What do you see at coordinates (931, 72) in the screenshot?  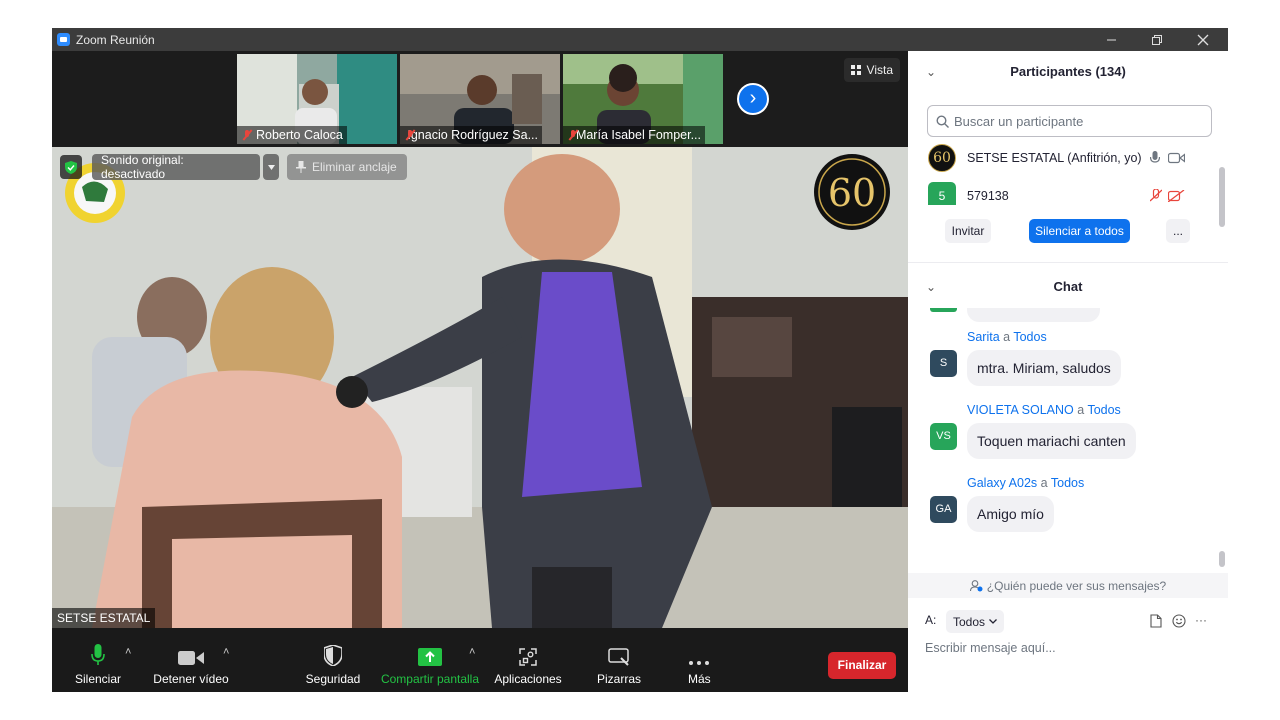 I see `collapse-participants-chevron-icon: ⌄` at bounding box center [931, 72].